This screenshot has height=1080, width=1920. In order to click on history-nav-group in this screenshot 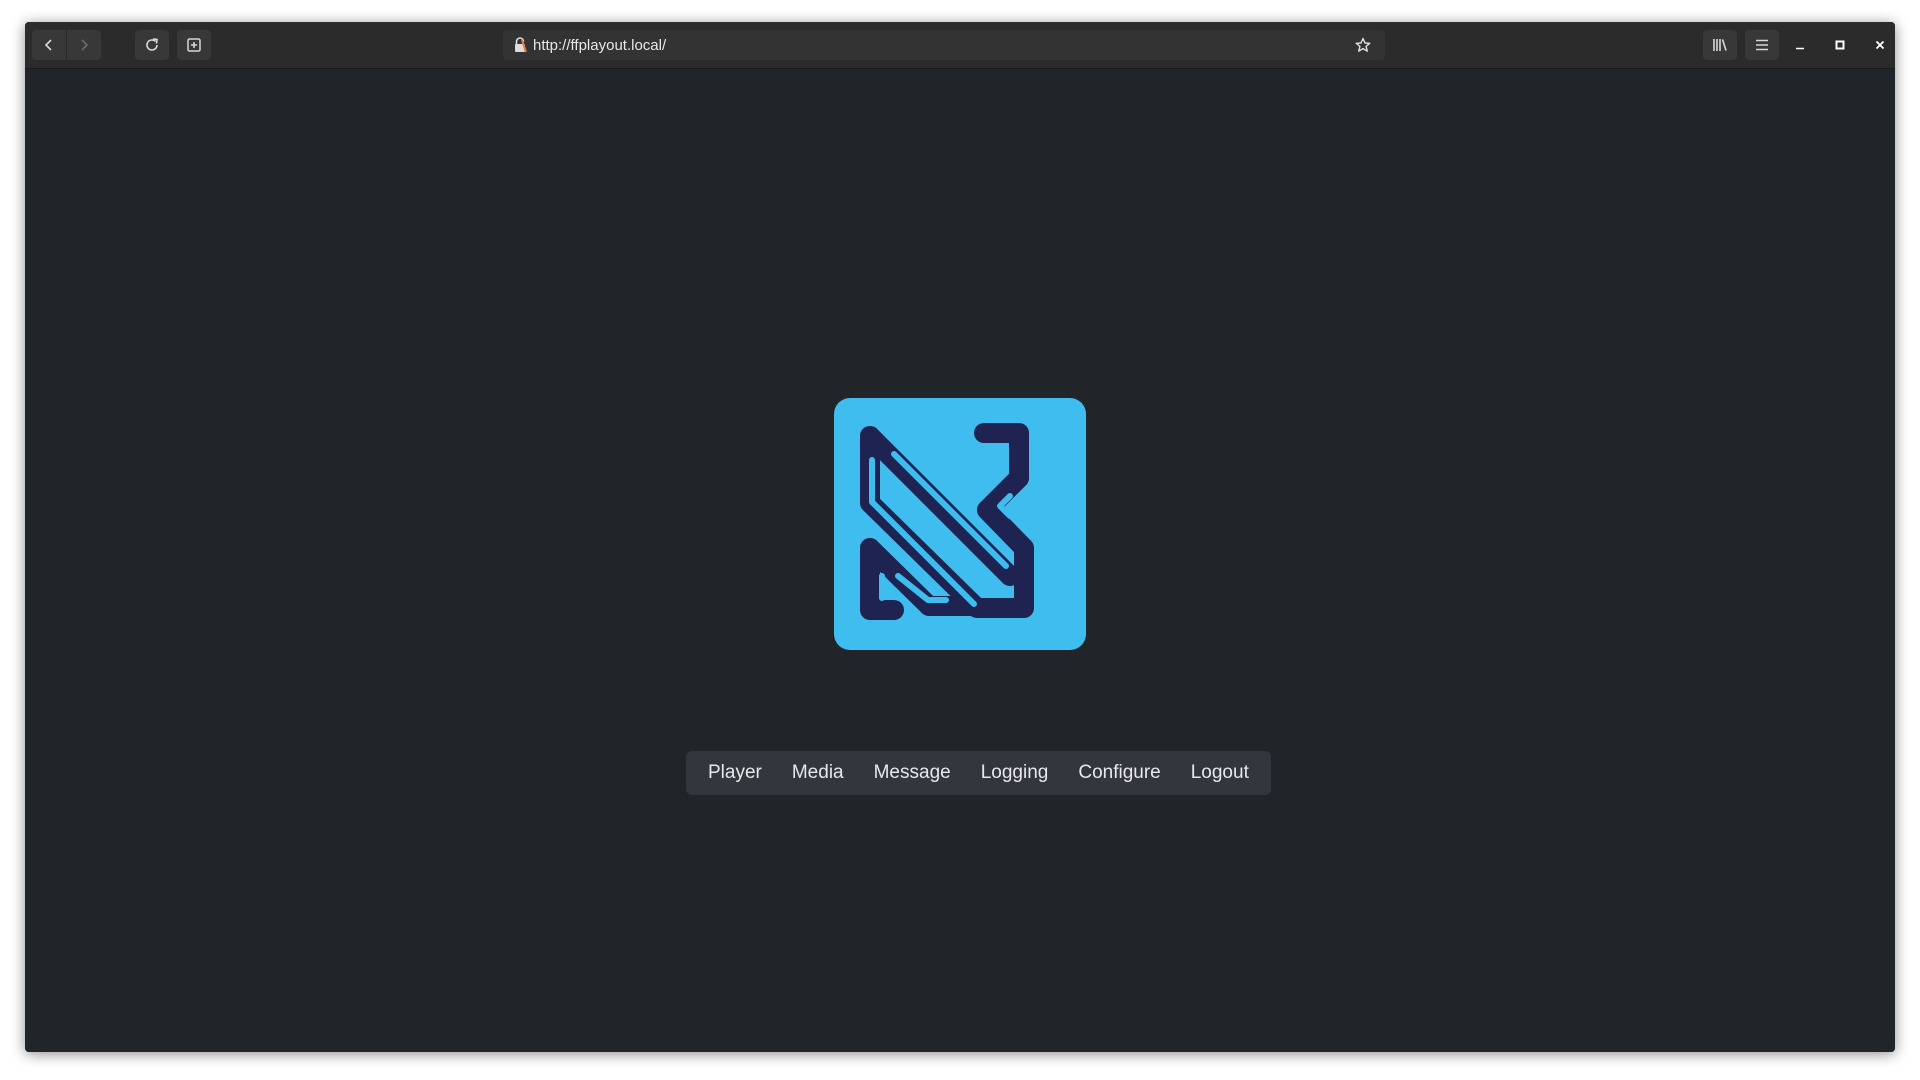, I will do `click(66, 45)`.